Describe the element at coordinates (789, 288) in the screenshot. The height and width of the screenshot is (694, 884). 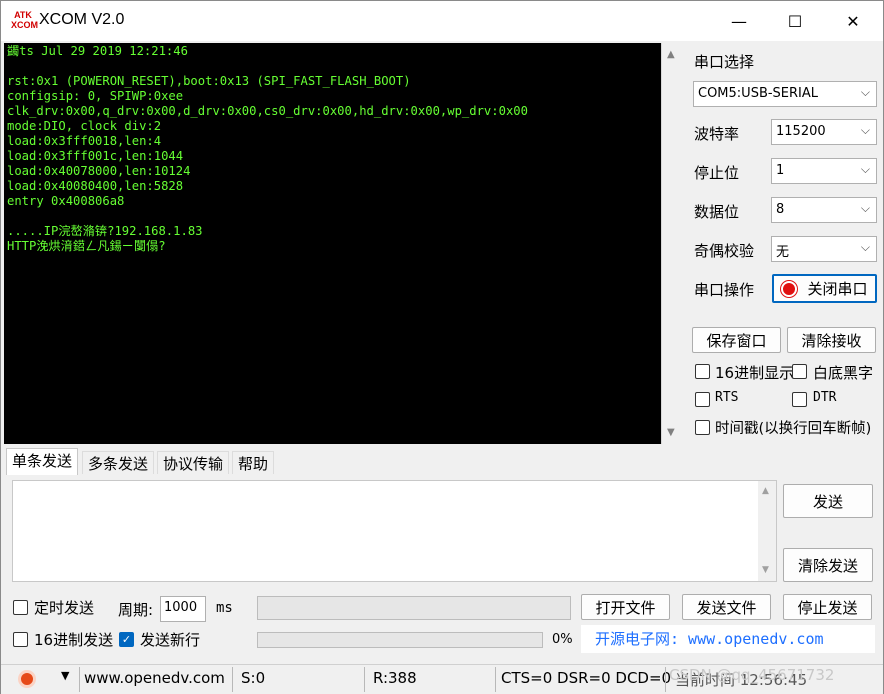
I see `led-red-icon` at that location.